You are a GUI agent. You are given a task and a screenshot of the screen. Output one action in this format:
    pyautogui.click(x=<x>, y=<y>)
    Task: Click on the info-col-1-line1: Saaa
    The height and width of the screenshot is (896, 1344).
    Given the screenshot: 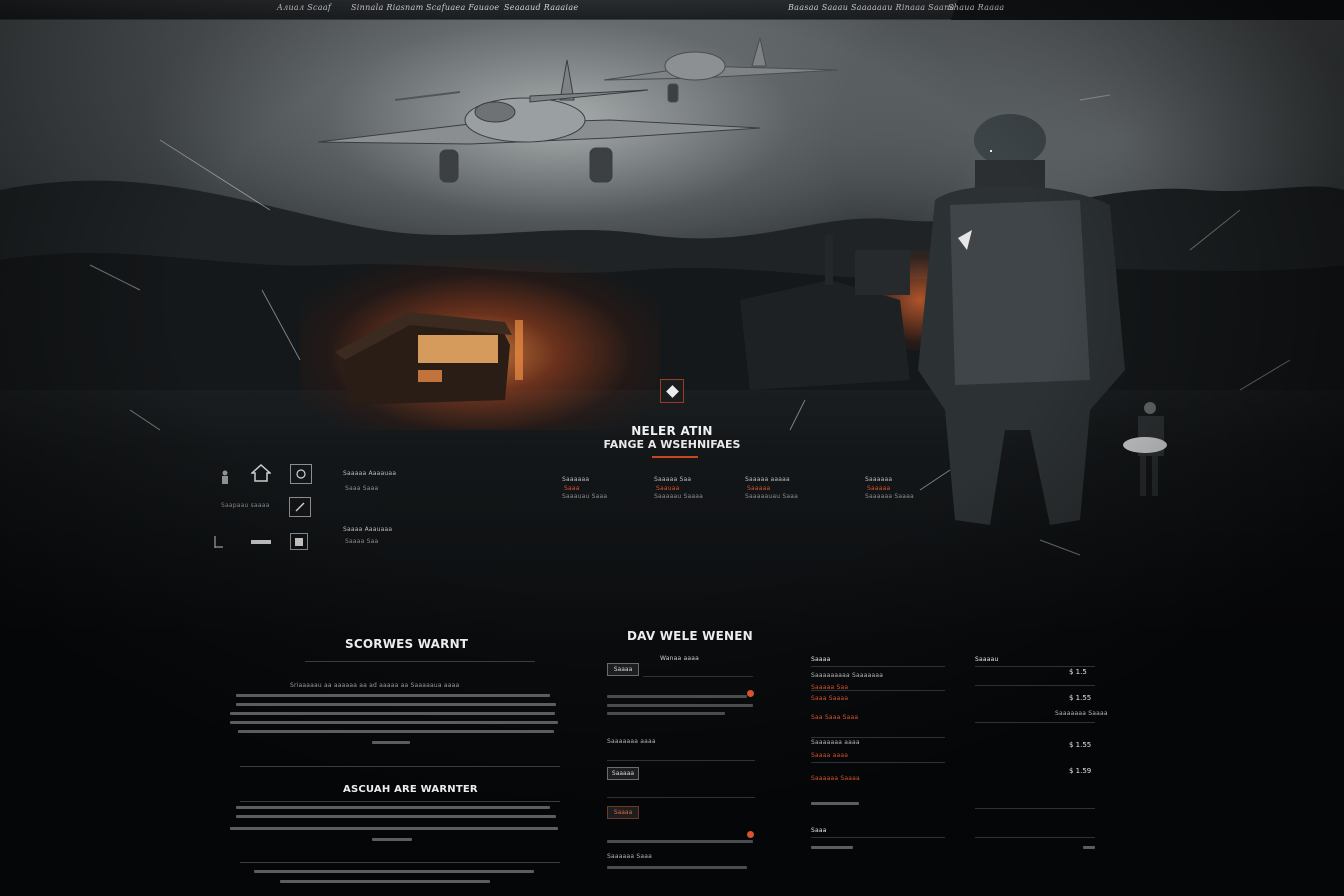 What is the action you would take?
    pyautogui.click(x=572, y=488)
    